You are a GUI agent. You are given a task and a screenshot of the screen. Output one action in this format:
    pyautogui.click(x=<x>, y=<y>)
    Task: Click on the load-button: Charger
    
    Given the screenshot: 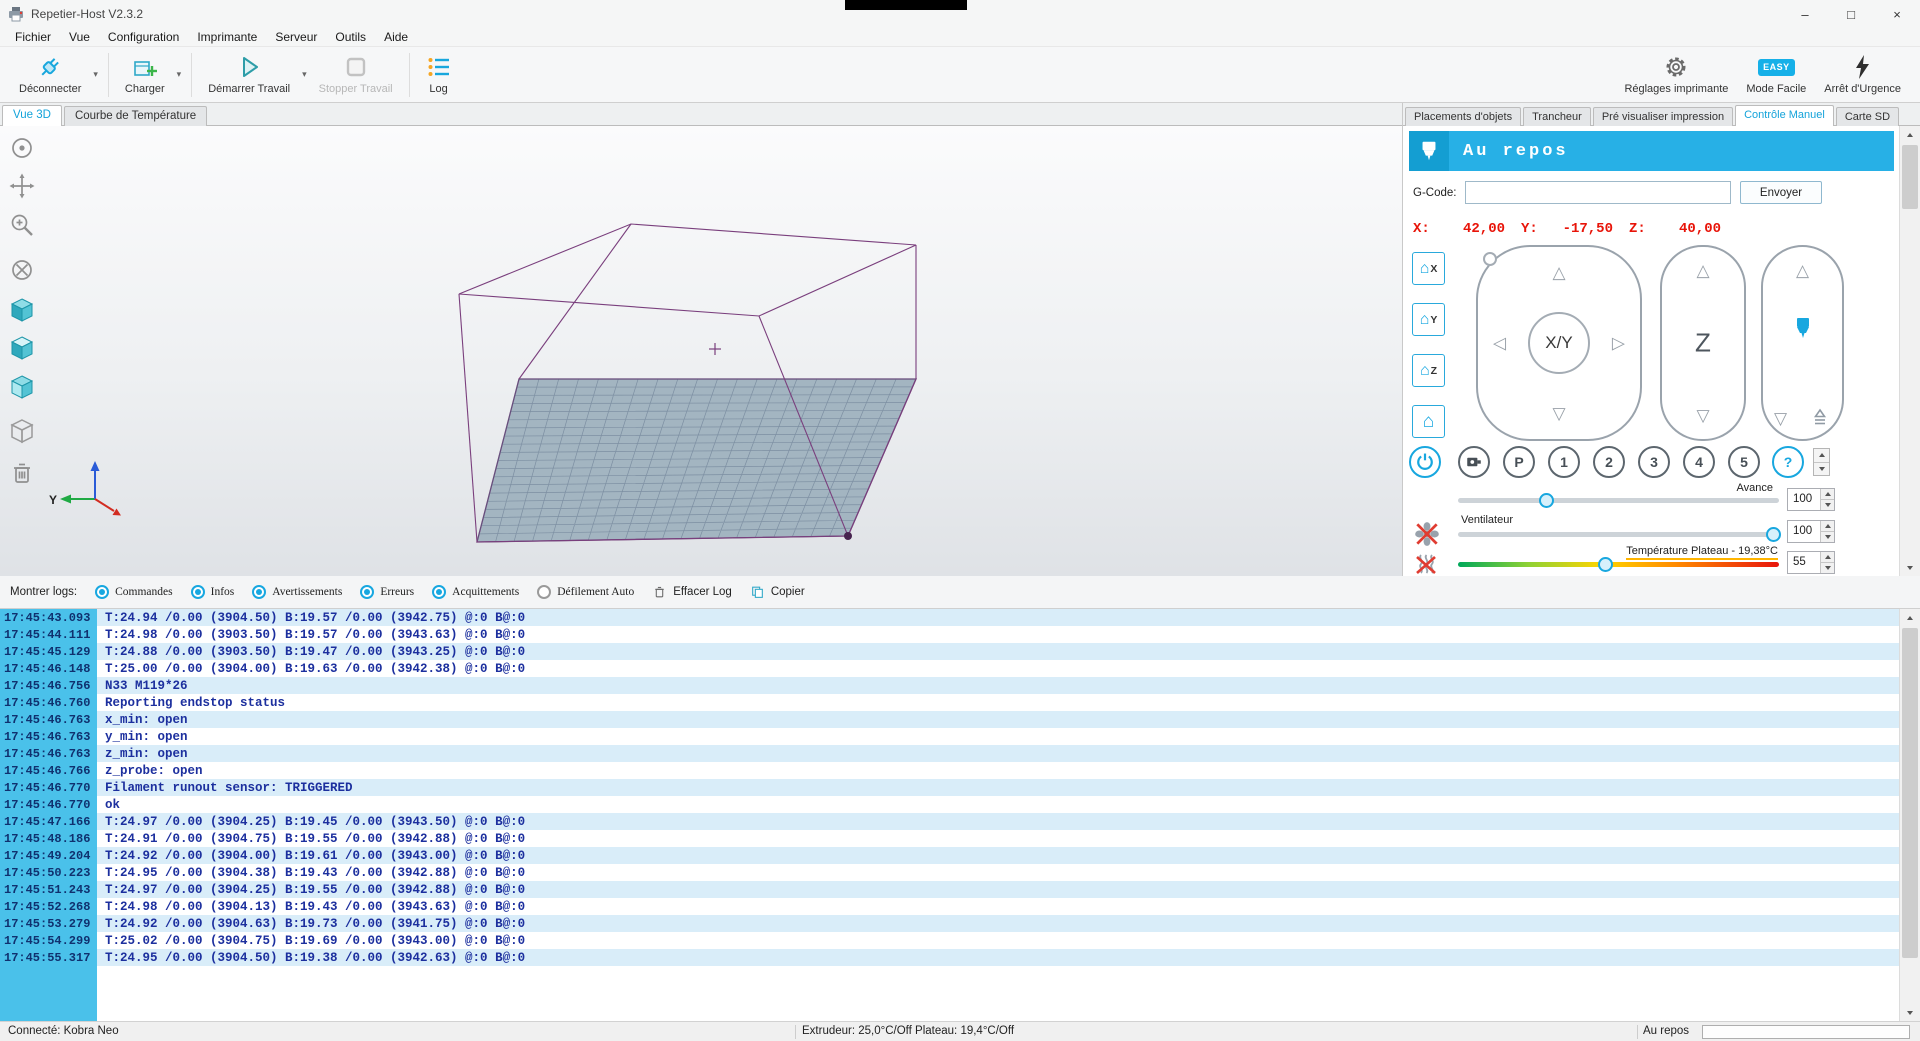 What is the action you would take?
    pyautogui.click(x=145, y=75)
    